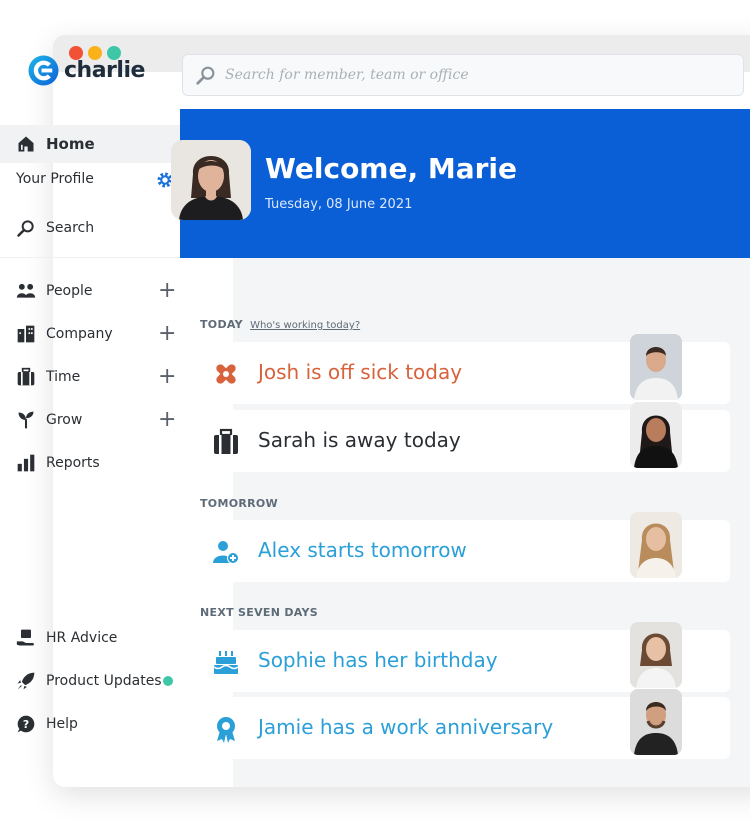 The image size is (750, 825). I want to click on search-input, so click(475, 75).